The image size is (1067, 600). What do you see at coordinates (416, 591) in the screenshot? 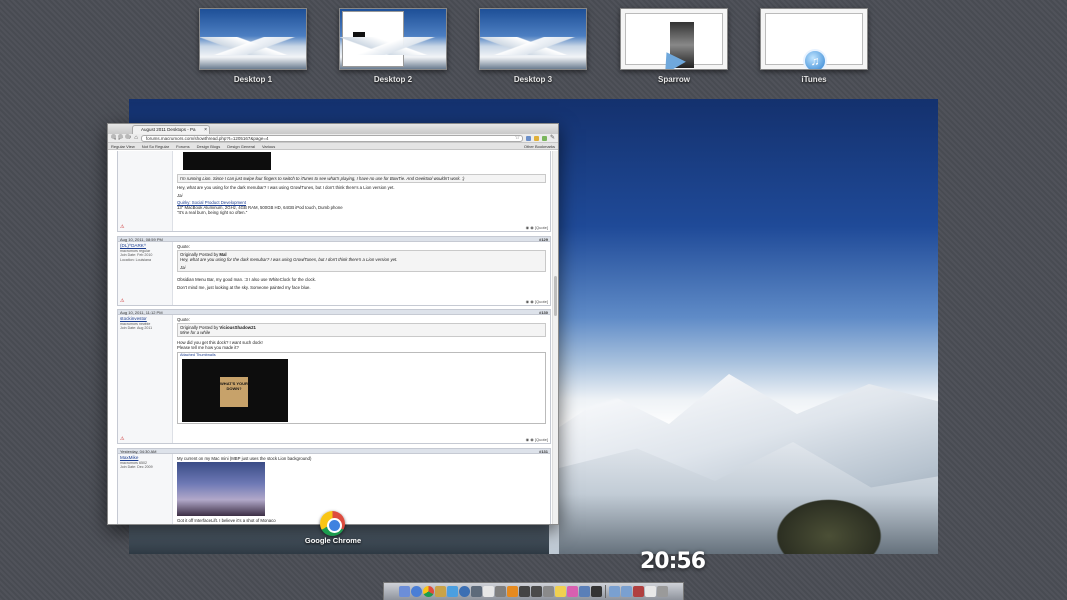
I see `safari-icon` at bounding box center [416, 591].